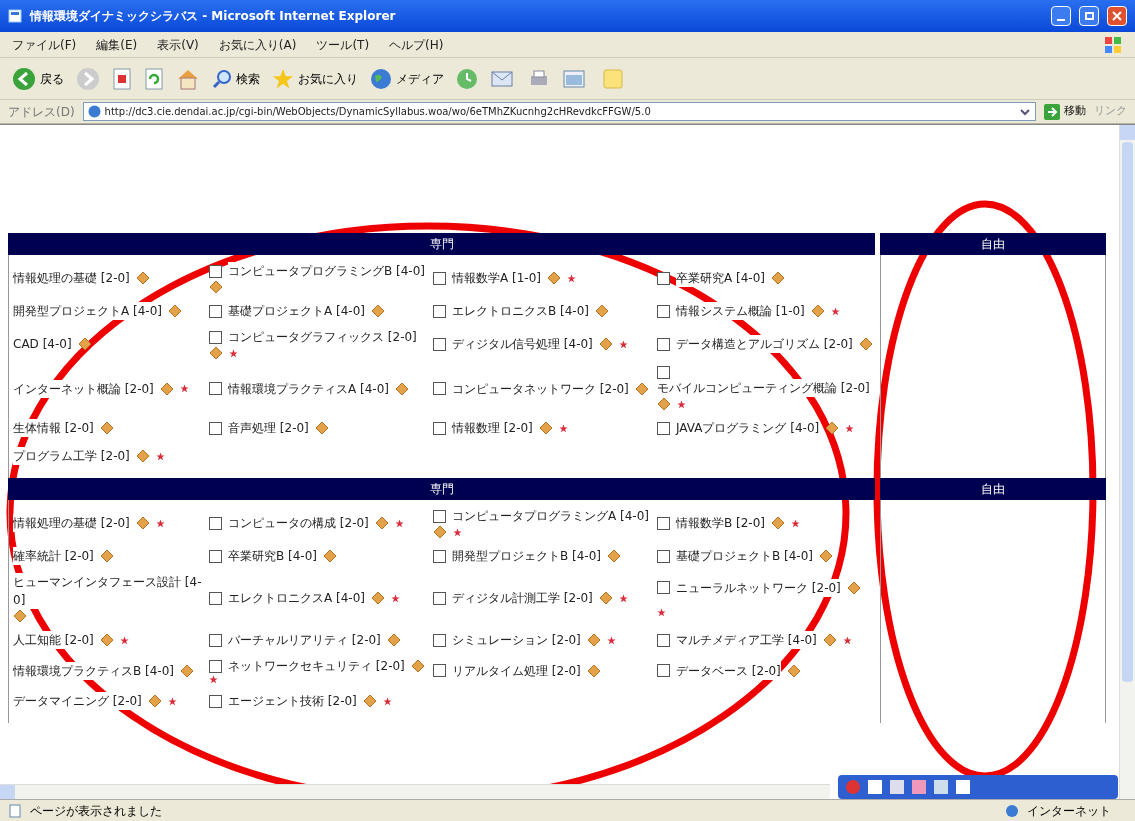  I want to click on go-arrow-icon, so click(1052, 111).